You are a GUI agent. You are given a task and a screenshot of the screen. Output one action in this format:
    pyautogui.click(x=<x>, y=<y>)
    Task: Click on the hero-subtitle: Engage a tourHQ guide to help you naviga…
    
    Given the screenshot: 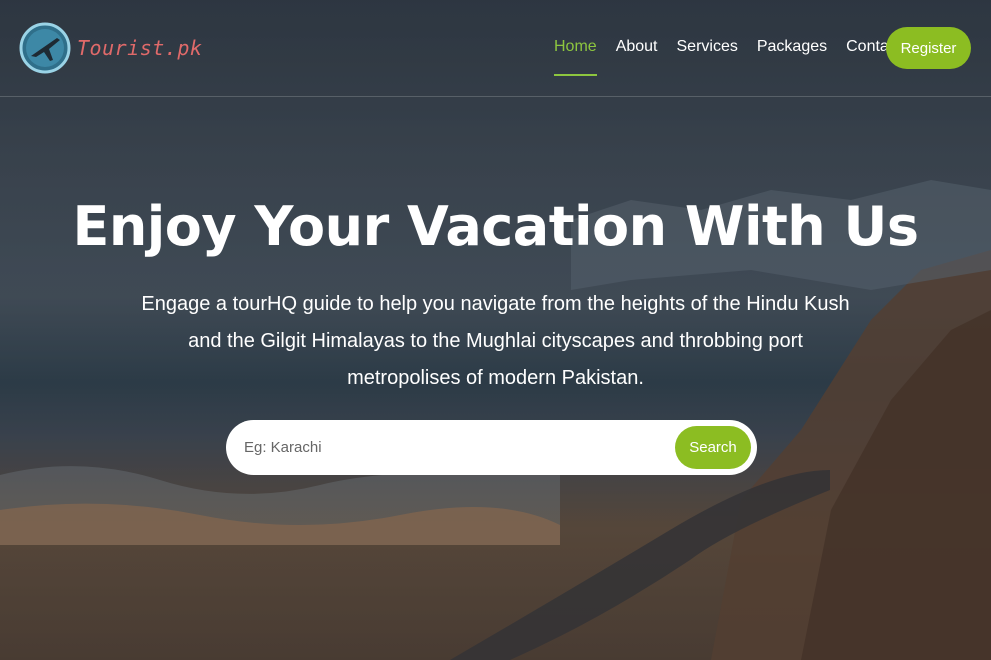 What is the action you would take?
    pyautogui.click(x=495, y=341)
    